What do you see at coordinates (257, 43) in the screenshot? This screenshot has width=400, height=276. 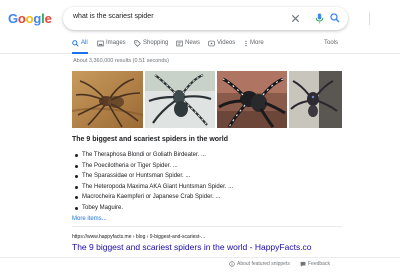 I see `tab-label: More` at bounding box center [257, 43].